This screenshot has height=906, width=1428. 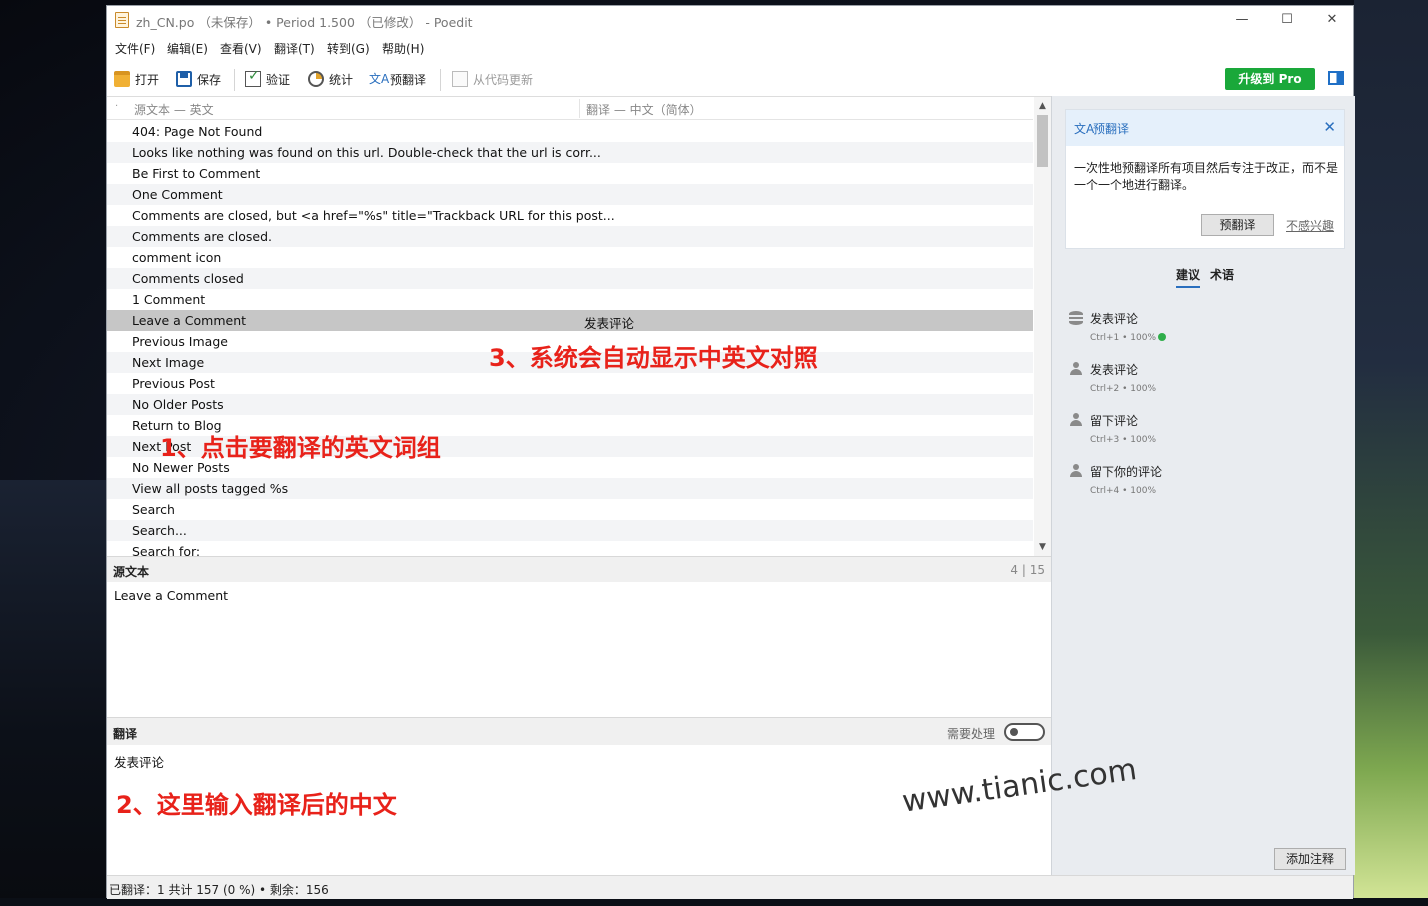 I want to click on table-row: One Comment, so click(x=570, y=194).